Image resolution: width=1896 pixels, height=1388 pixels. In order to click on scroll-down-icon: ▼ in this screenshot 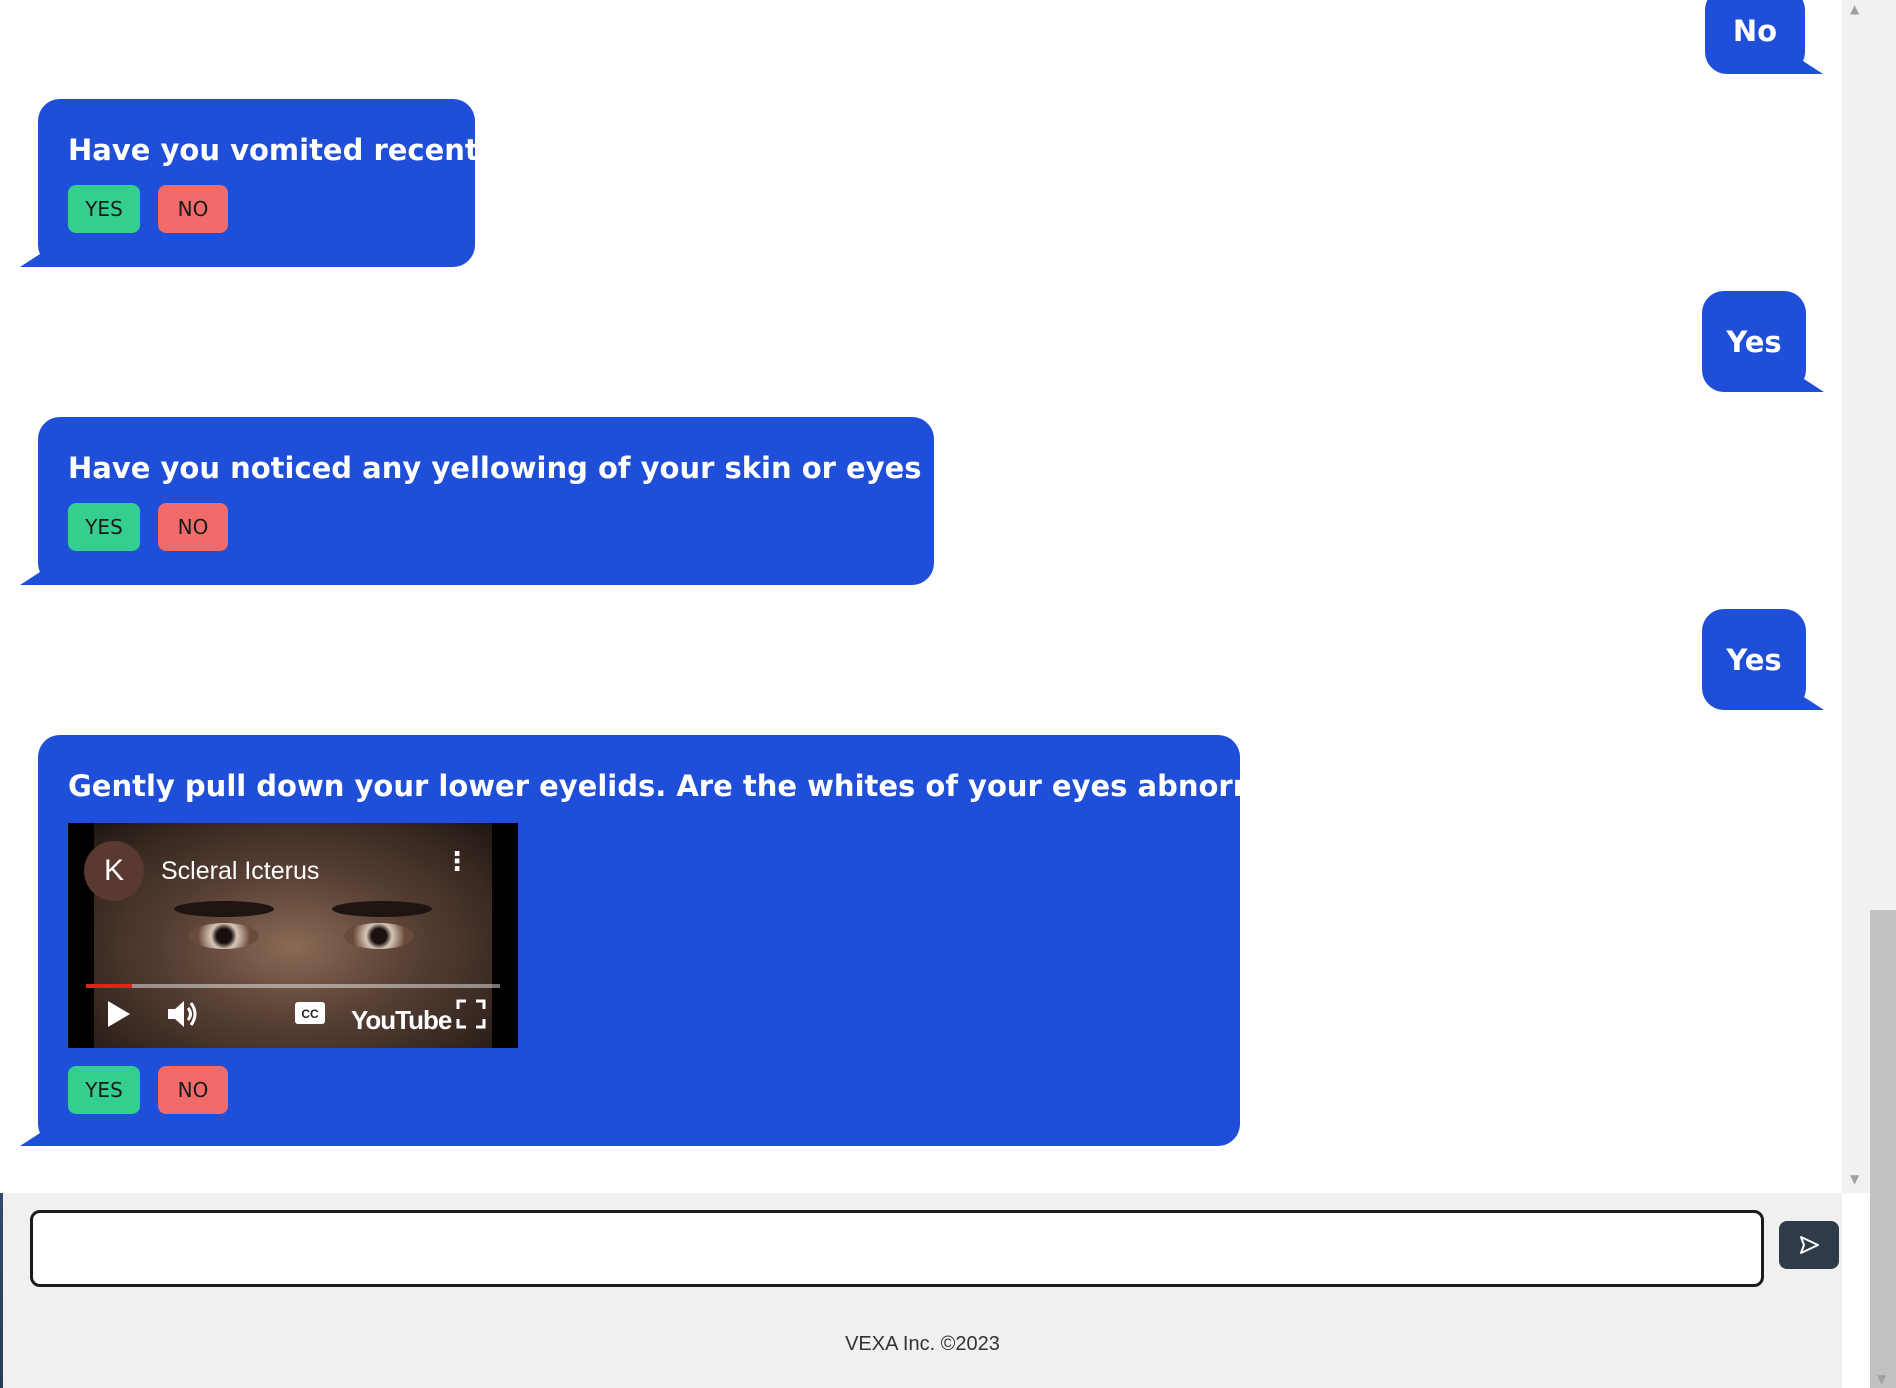, I will do `click(1854, 1179)`.